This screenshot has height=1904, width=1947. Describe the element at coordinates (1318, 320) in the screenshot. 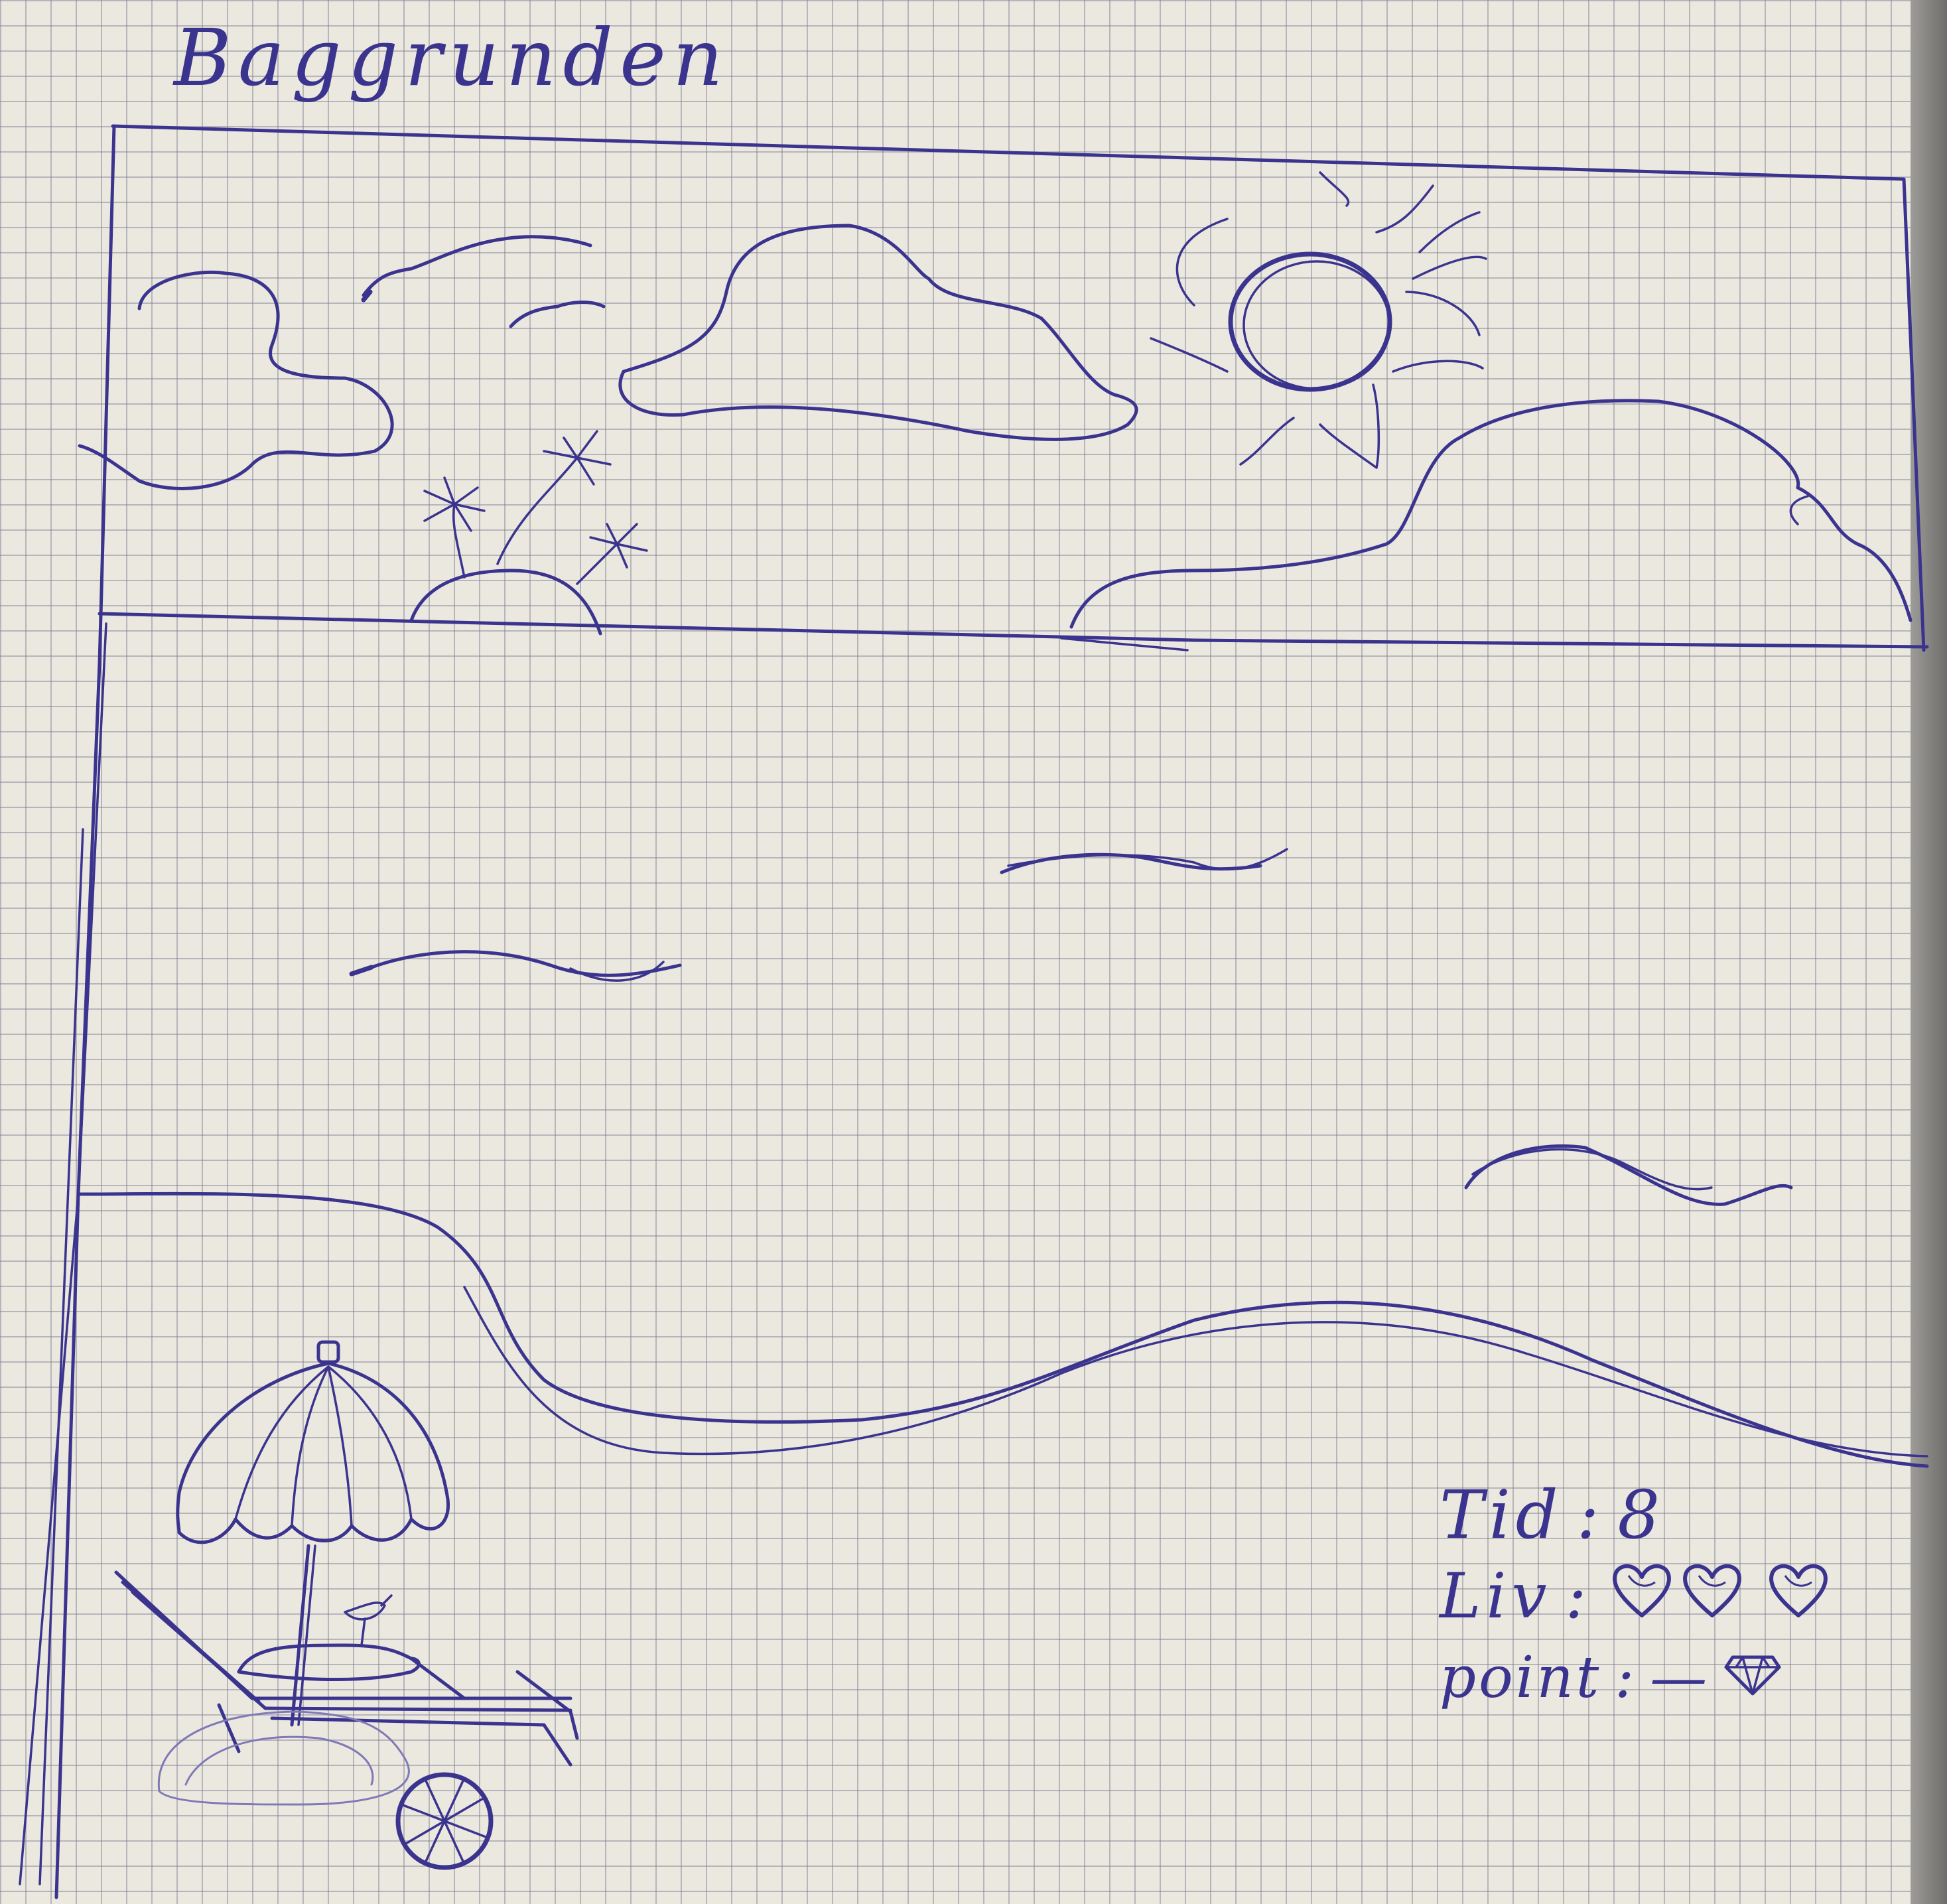

I see `sun-icon` at that location.